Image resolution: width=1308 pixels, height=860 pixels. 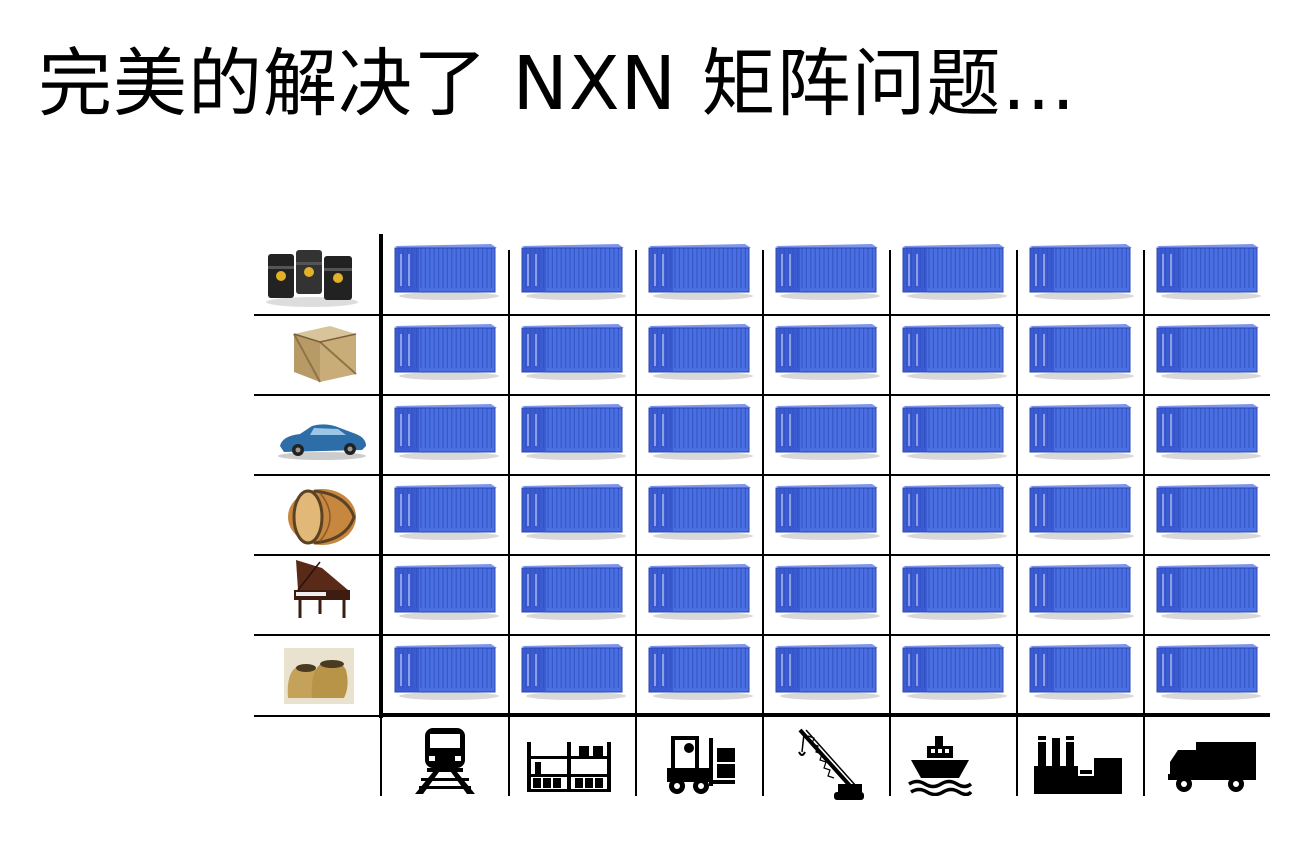 I want to click on oil-barrels-icon, so click(x=312, y=275).